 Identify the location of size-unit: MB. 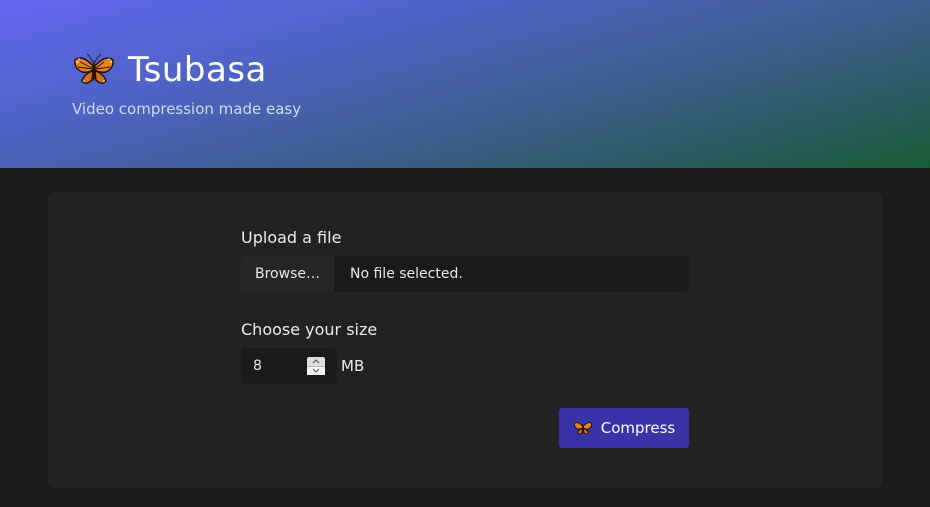
(353, 366).